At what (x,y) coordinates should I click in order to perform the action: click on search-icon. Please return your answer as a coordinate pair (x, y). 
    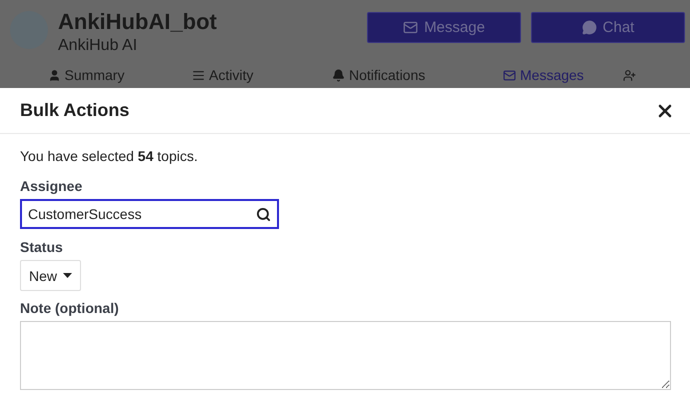
    Looking at the image, I should click on (263, 214).